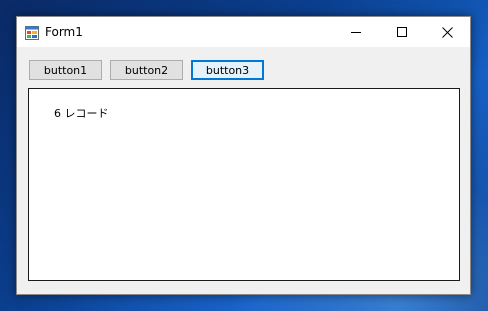 The image size is (488, 311). Describe the element at coordinates (146, 70) in the screenshot. I see `button2: button2` at that location.